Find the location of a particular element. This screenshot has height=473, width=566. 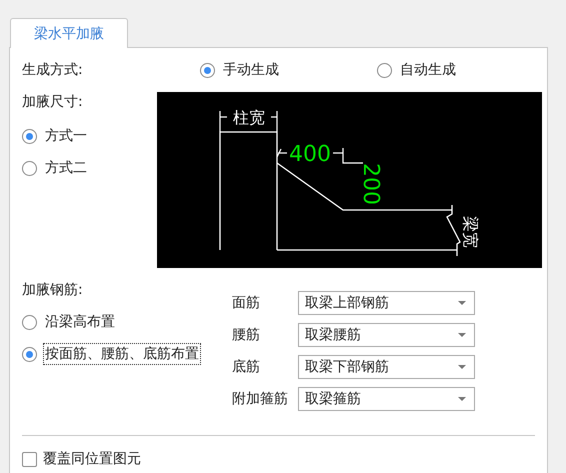

dimension-label: 梁宽 is located at coordinates (470, 232).